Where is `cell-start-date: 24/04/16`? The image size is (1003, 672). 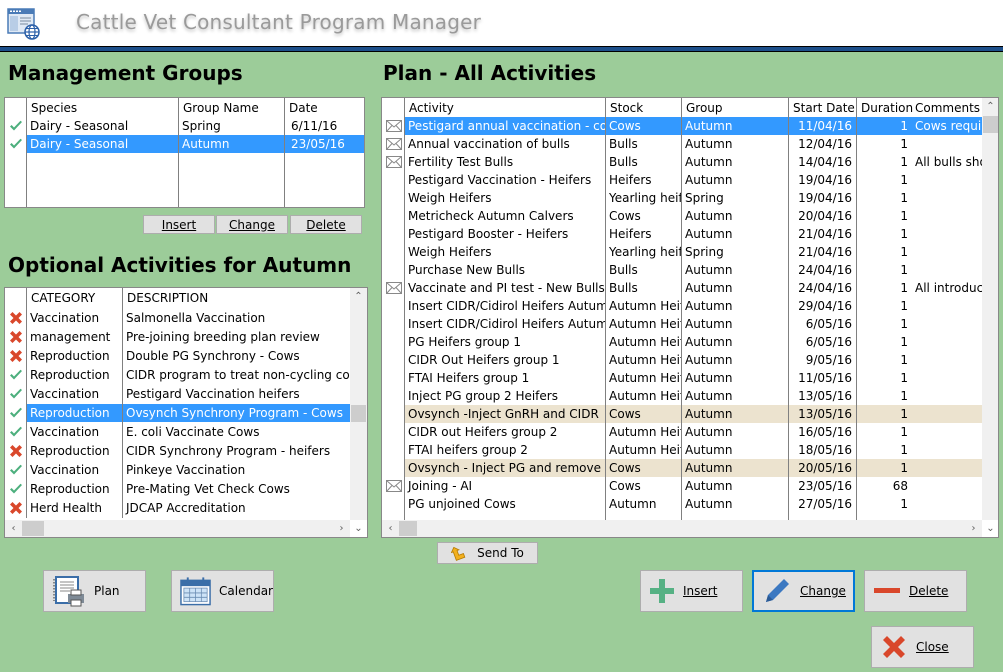
cell-start-date: 24/04/16 is located at coordinates (825, 270).